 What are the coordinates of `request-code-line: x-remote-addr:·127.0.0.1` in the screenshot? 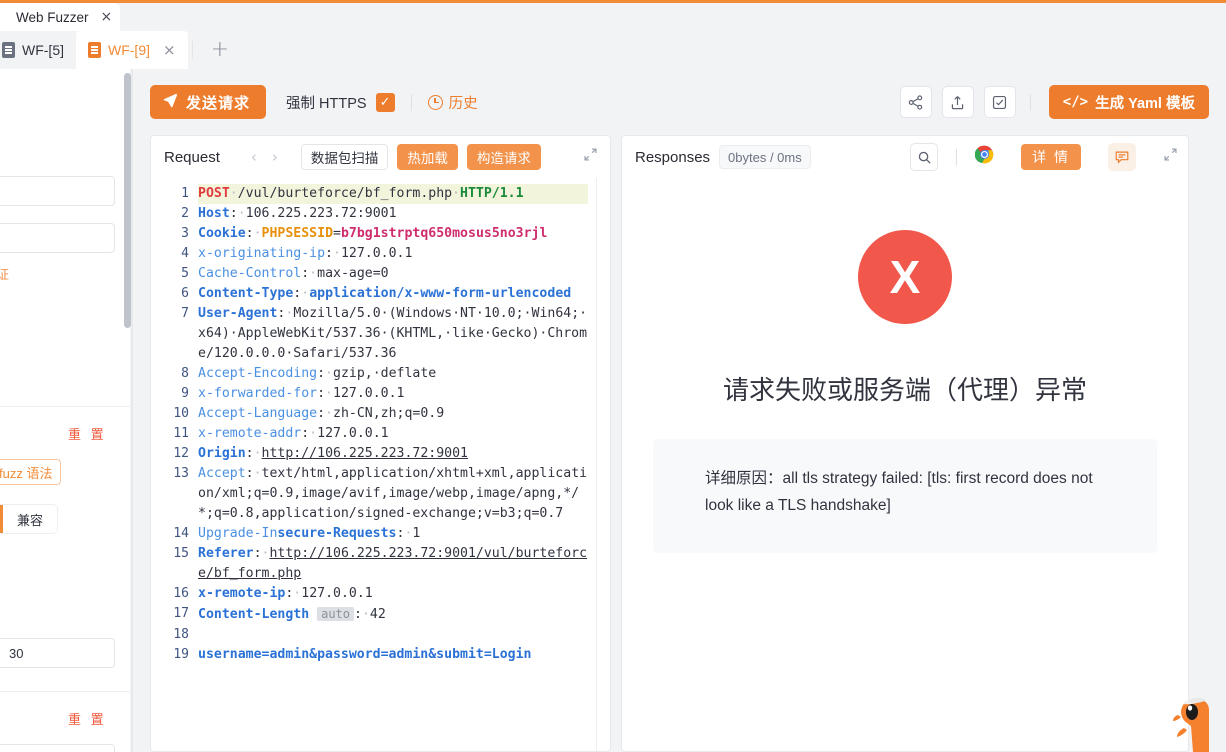 It's located at (293, 433).